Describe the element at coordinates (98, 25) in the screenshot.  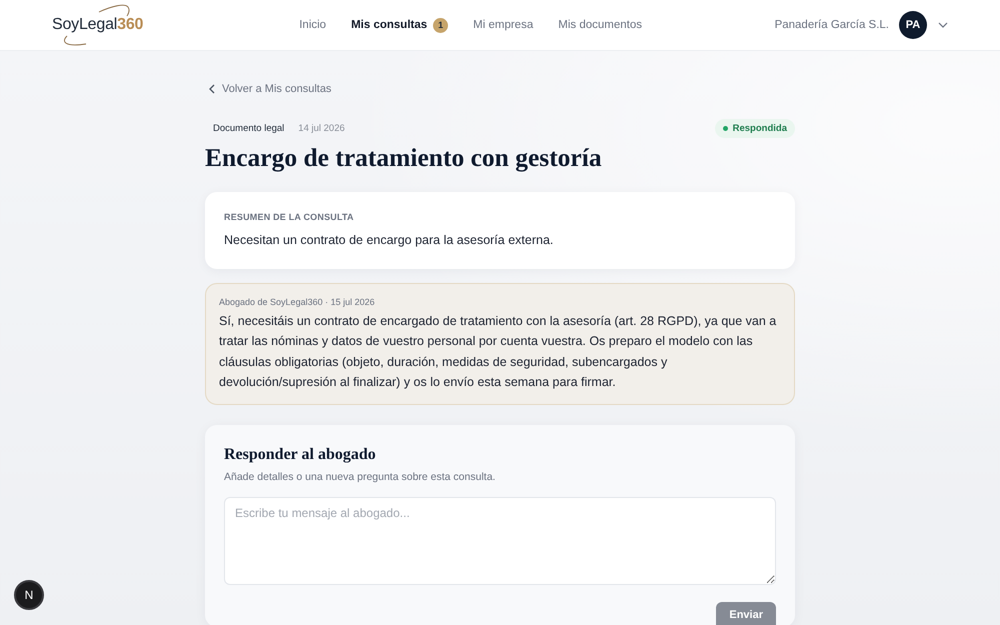
I see `logo: SoyLegal360` at that location.